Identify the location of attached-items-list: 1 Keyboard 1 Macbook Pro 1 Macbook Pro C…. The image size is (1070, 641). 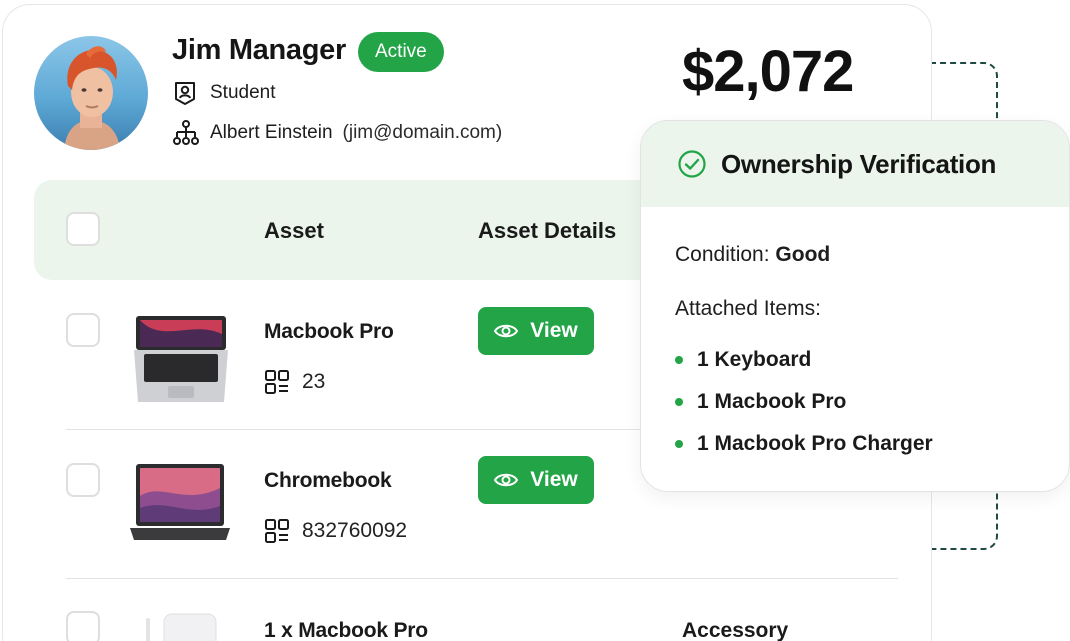
(804, 402).